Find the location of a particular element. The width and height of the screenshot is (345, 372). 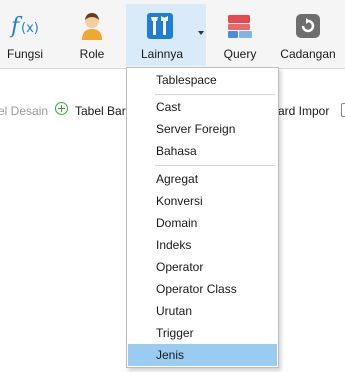

toolbar-label-role: Role is located at coordinates (92, 54).